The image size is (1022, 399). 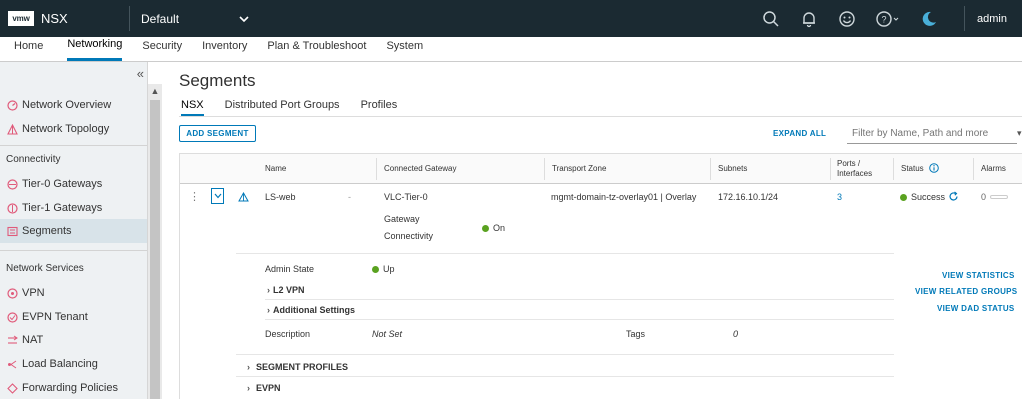 What do you see at coordinates (316, 48) in the screenshot?
I see `tab-plan-troubleshoot: Plan & Troubleshoot` at bounding box center [316, 48].